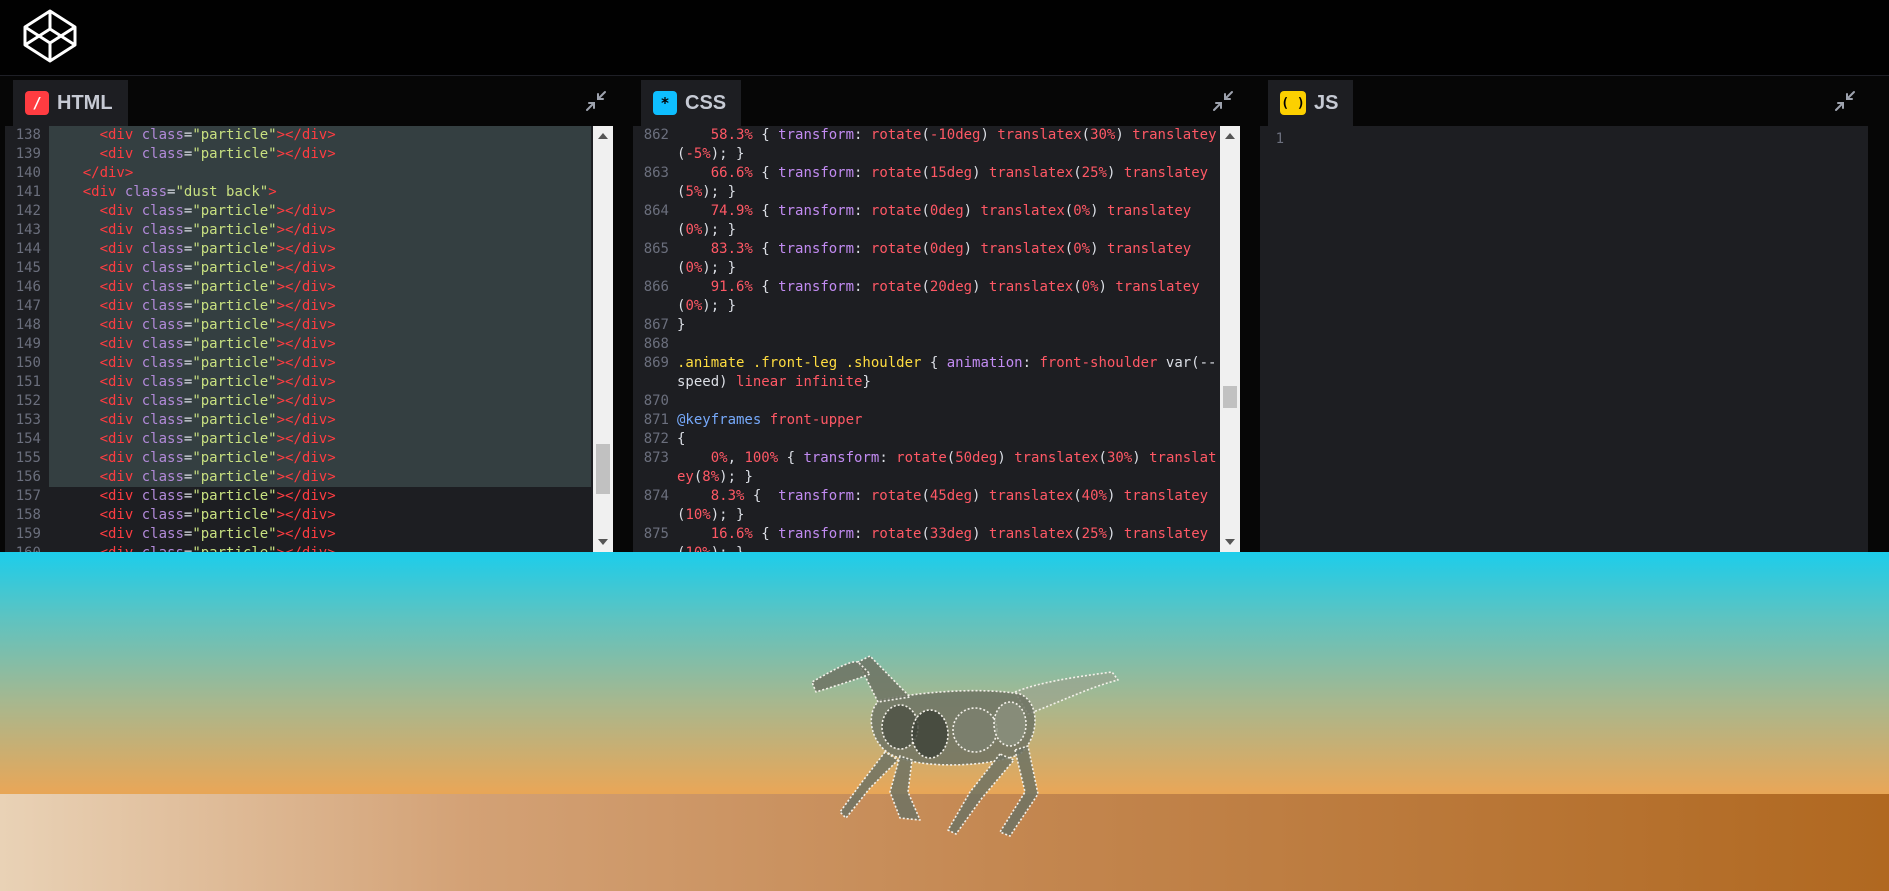 Image resolution: width=1889 pixels, height=891 pixels. Describe the element at coordinates (656, 458) in the screenshot. I see `line-number: 873` at that location.